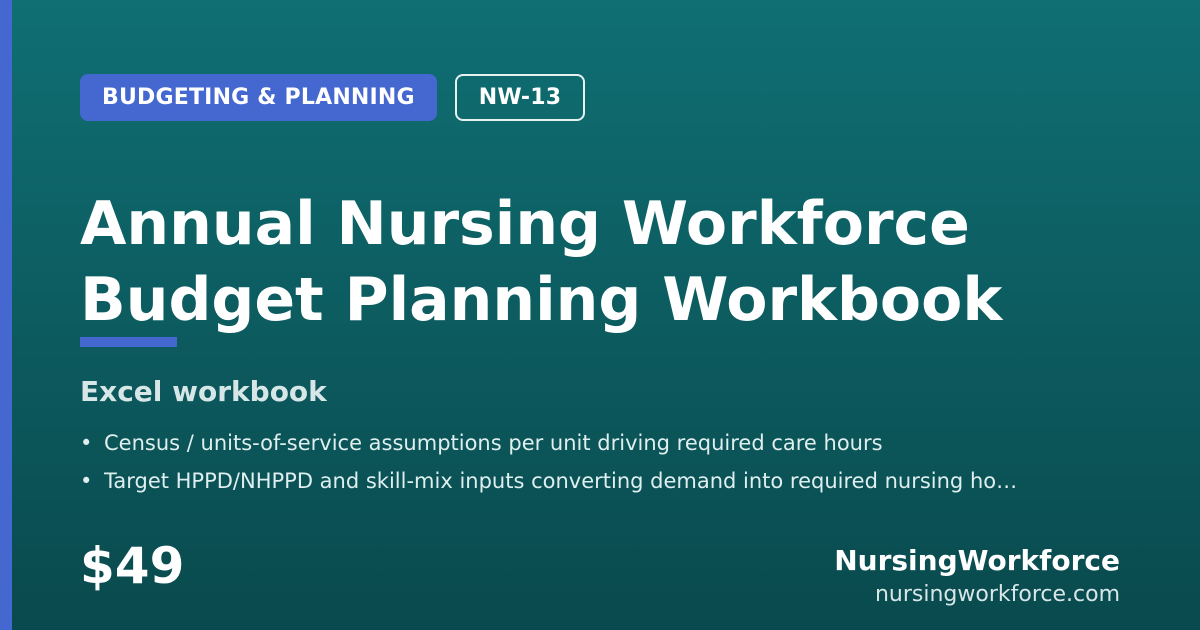 The height and width of the screenshot is (630, 1200). What do you see at coordinates (977, 560) in the screenshot?
I see `brand-name: NursingWorkforce` at bounding box center [977, 560].